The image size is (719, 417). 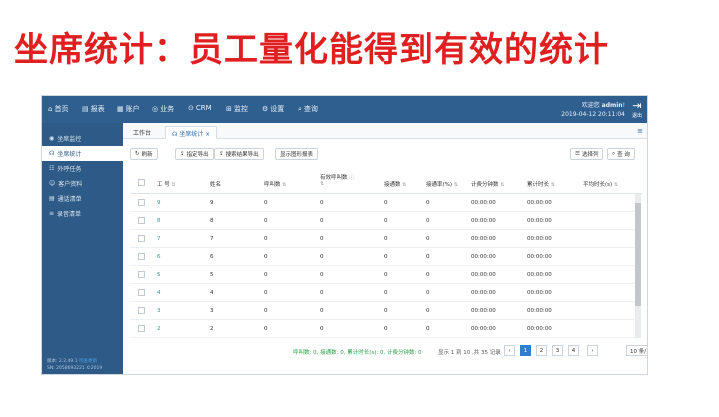 I want to click on table-row: 5 5 0 0 0 0 00:00:00 00:00:00, so click(x=382, y=275).